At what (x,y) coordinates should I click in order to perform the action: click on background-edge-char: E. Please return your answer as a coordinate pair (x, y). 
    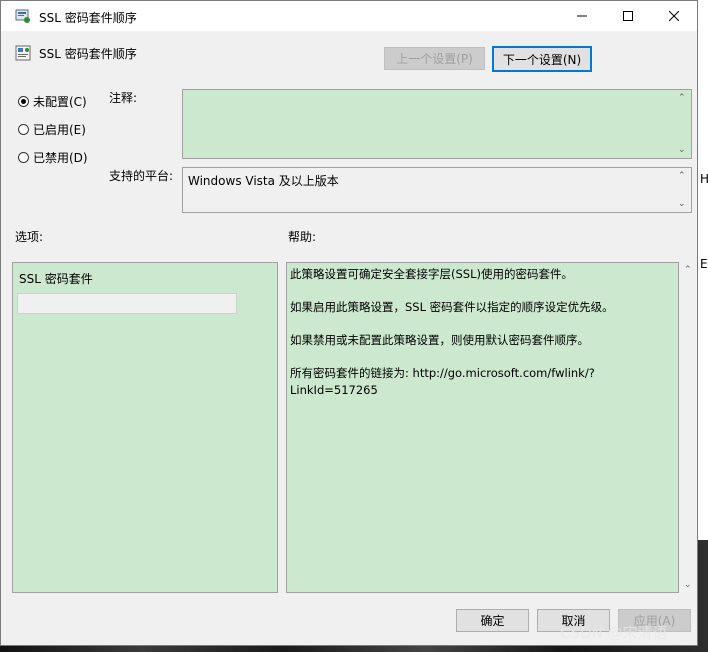
    Looking at the image, I should click on (704, 264).